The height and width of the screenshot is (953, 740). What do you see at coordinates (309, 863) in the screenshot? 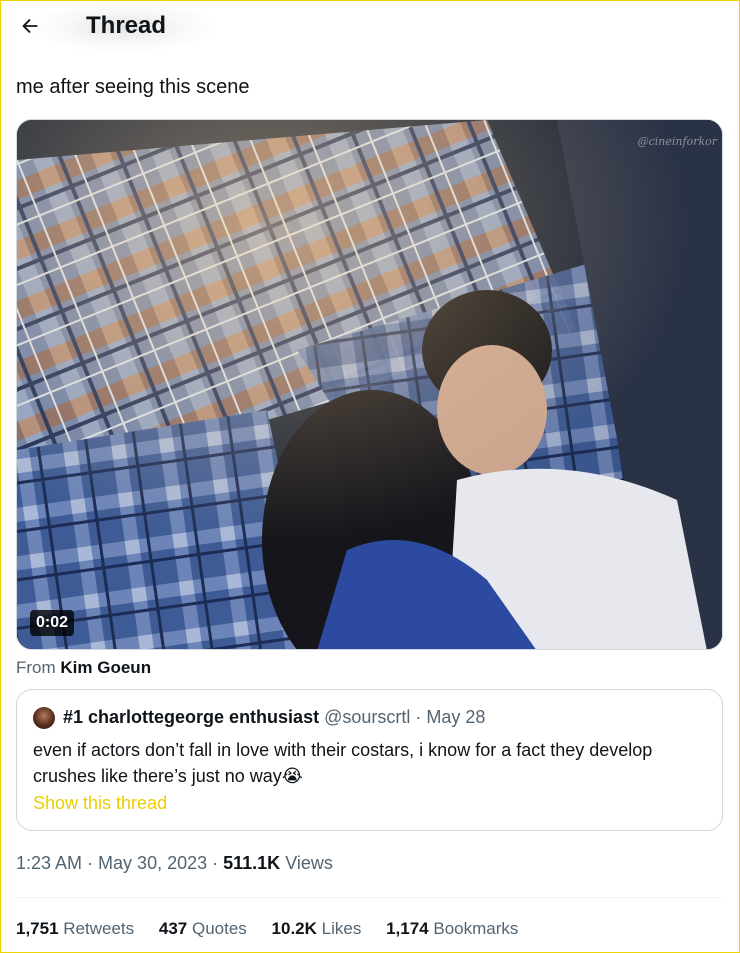
I see `views-label: Views` at bounding box center [309, 863].